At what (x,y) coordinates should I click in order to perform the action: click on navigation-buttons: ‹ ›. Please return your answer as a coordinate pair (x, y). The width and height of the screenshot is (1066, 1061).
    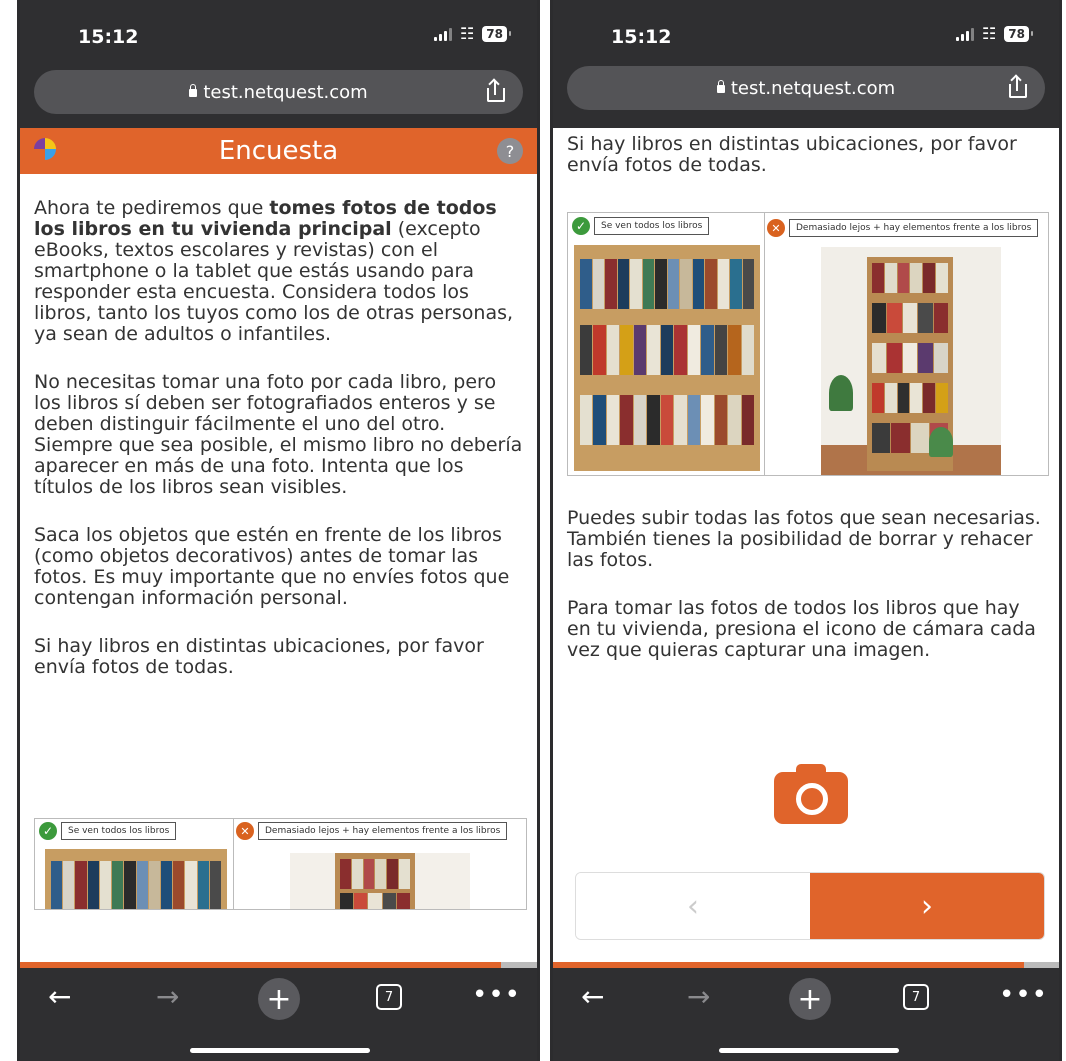
    Looking at the image, I should click on (810, 906).